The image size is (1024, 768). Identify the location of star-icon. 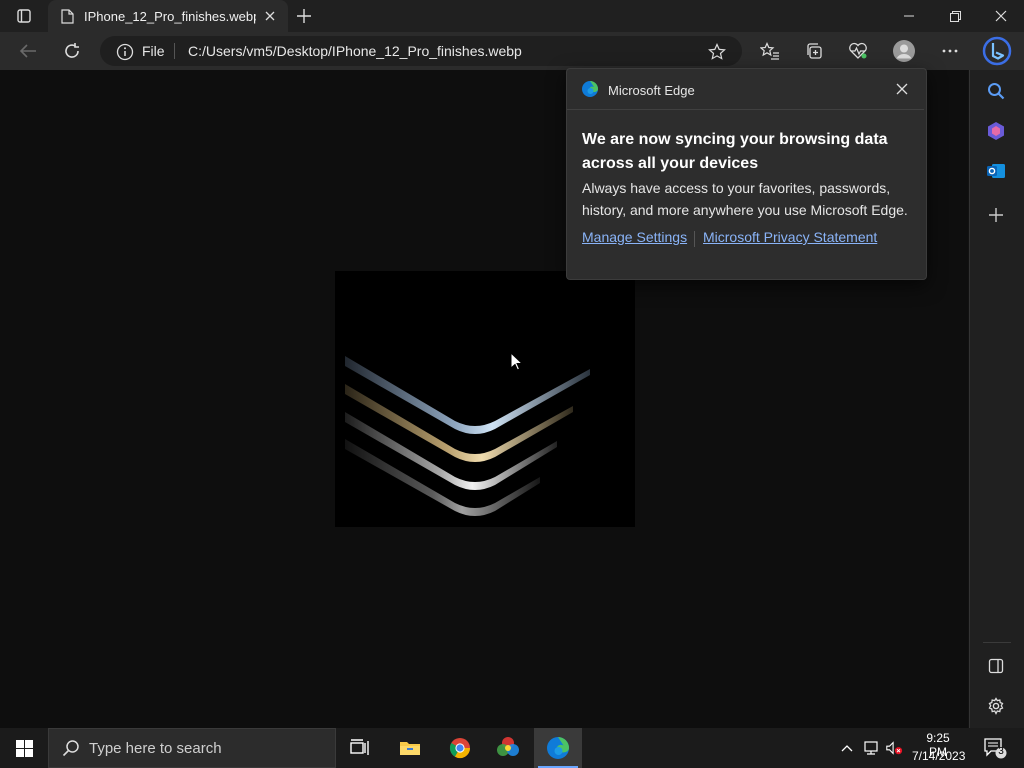
(717, 51).